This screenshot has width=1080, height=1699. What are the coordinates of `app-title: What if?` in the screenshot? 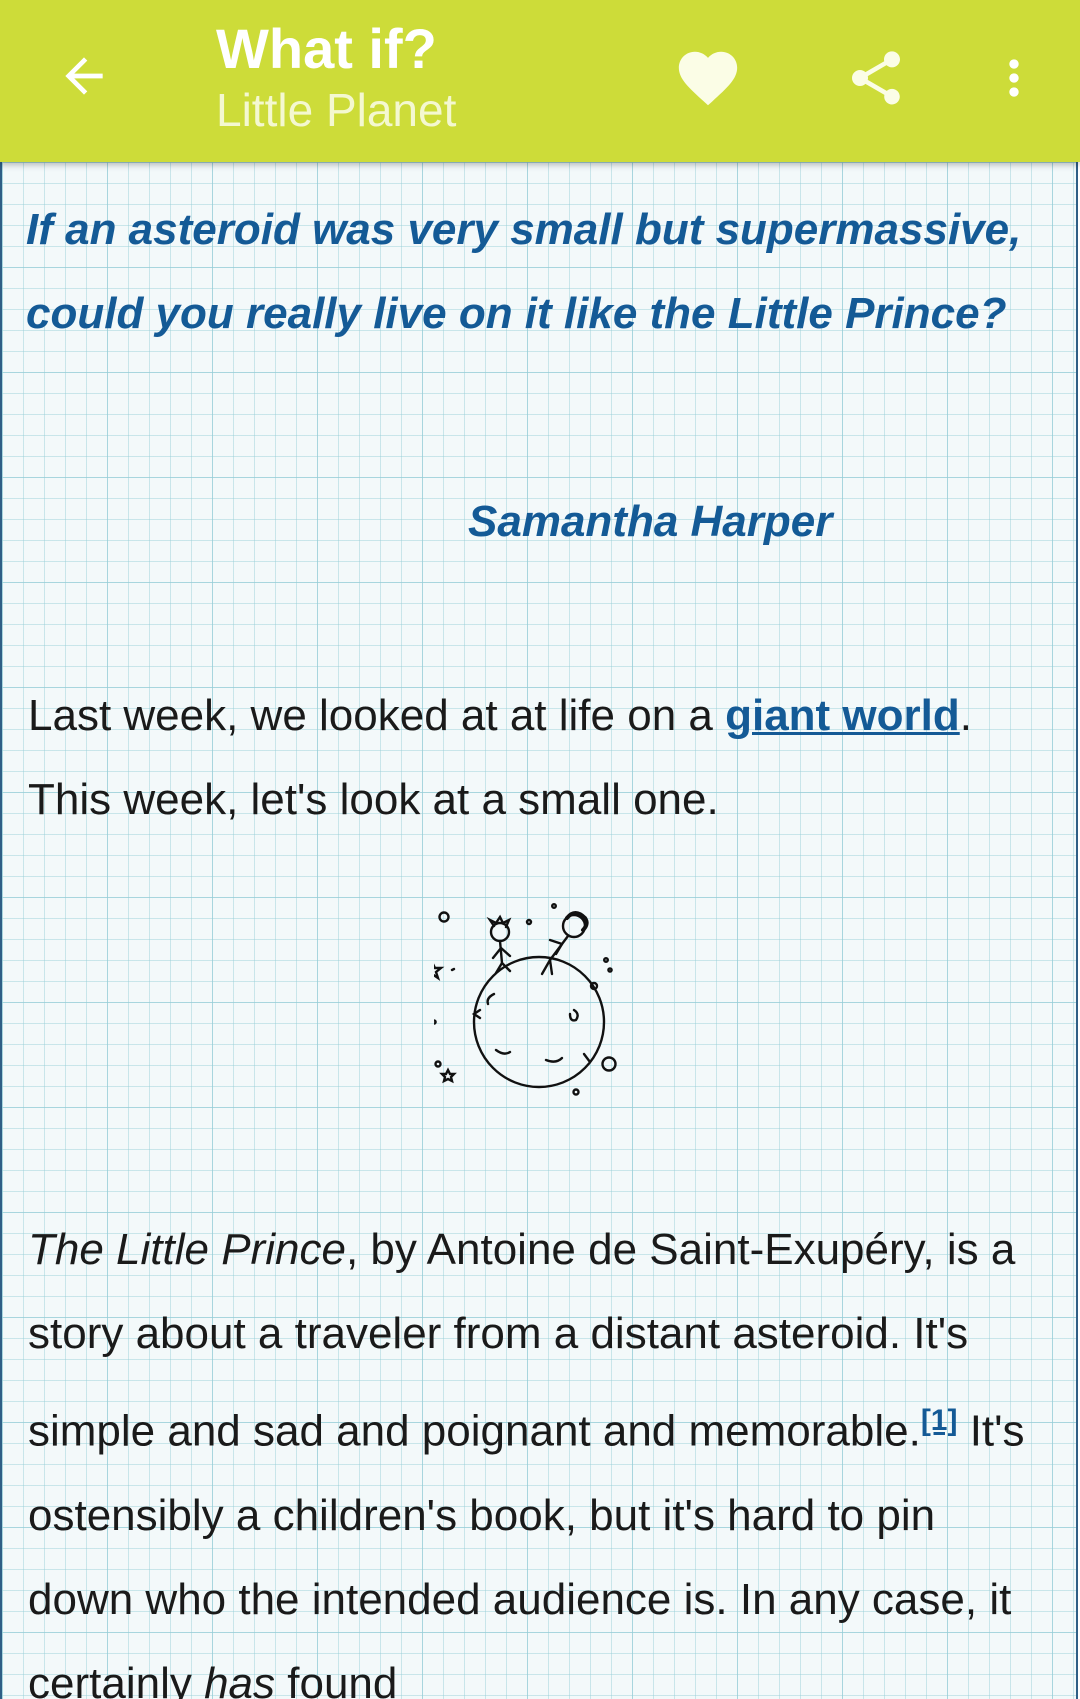 It's located at (326, 48).